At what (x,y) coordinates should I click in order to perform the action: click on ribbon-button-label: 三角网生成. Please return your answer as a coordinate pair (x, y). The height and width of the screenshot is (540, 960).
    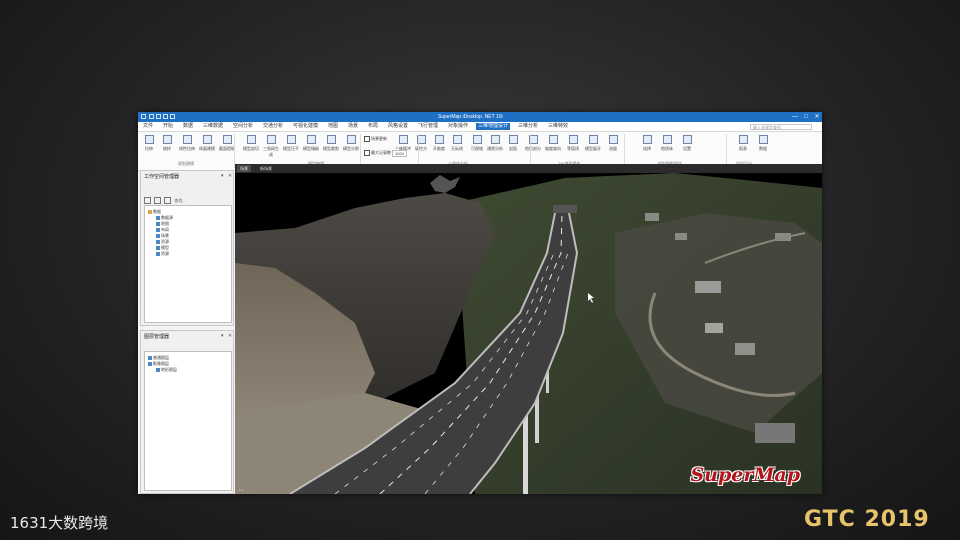
    Looking at the image, I should click on (271, 151).